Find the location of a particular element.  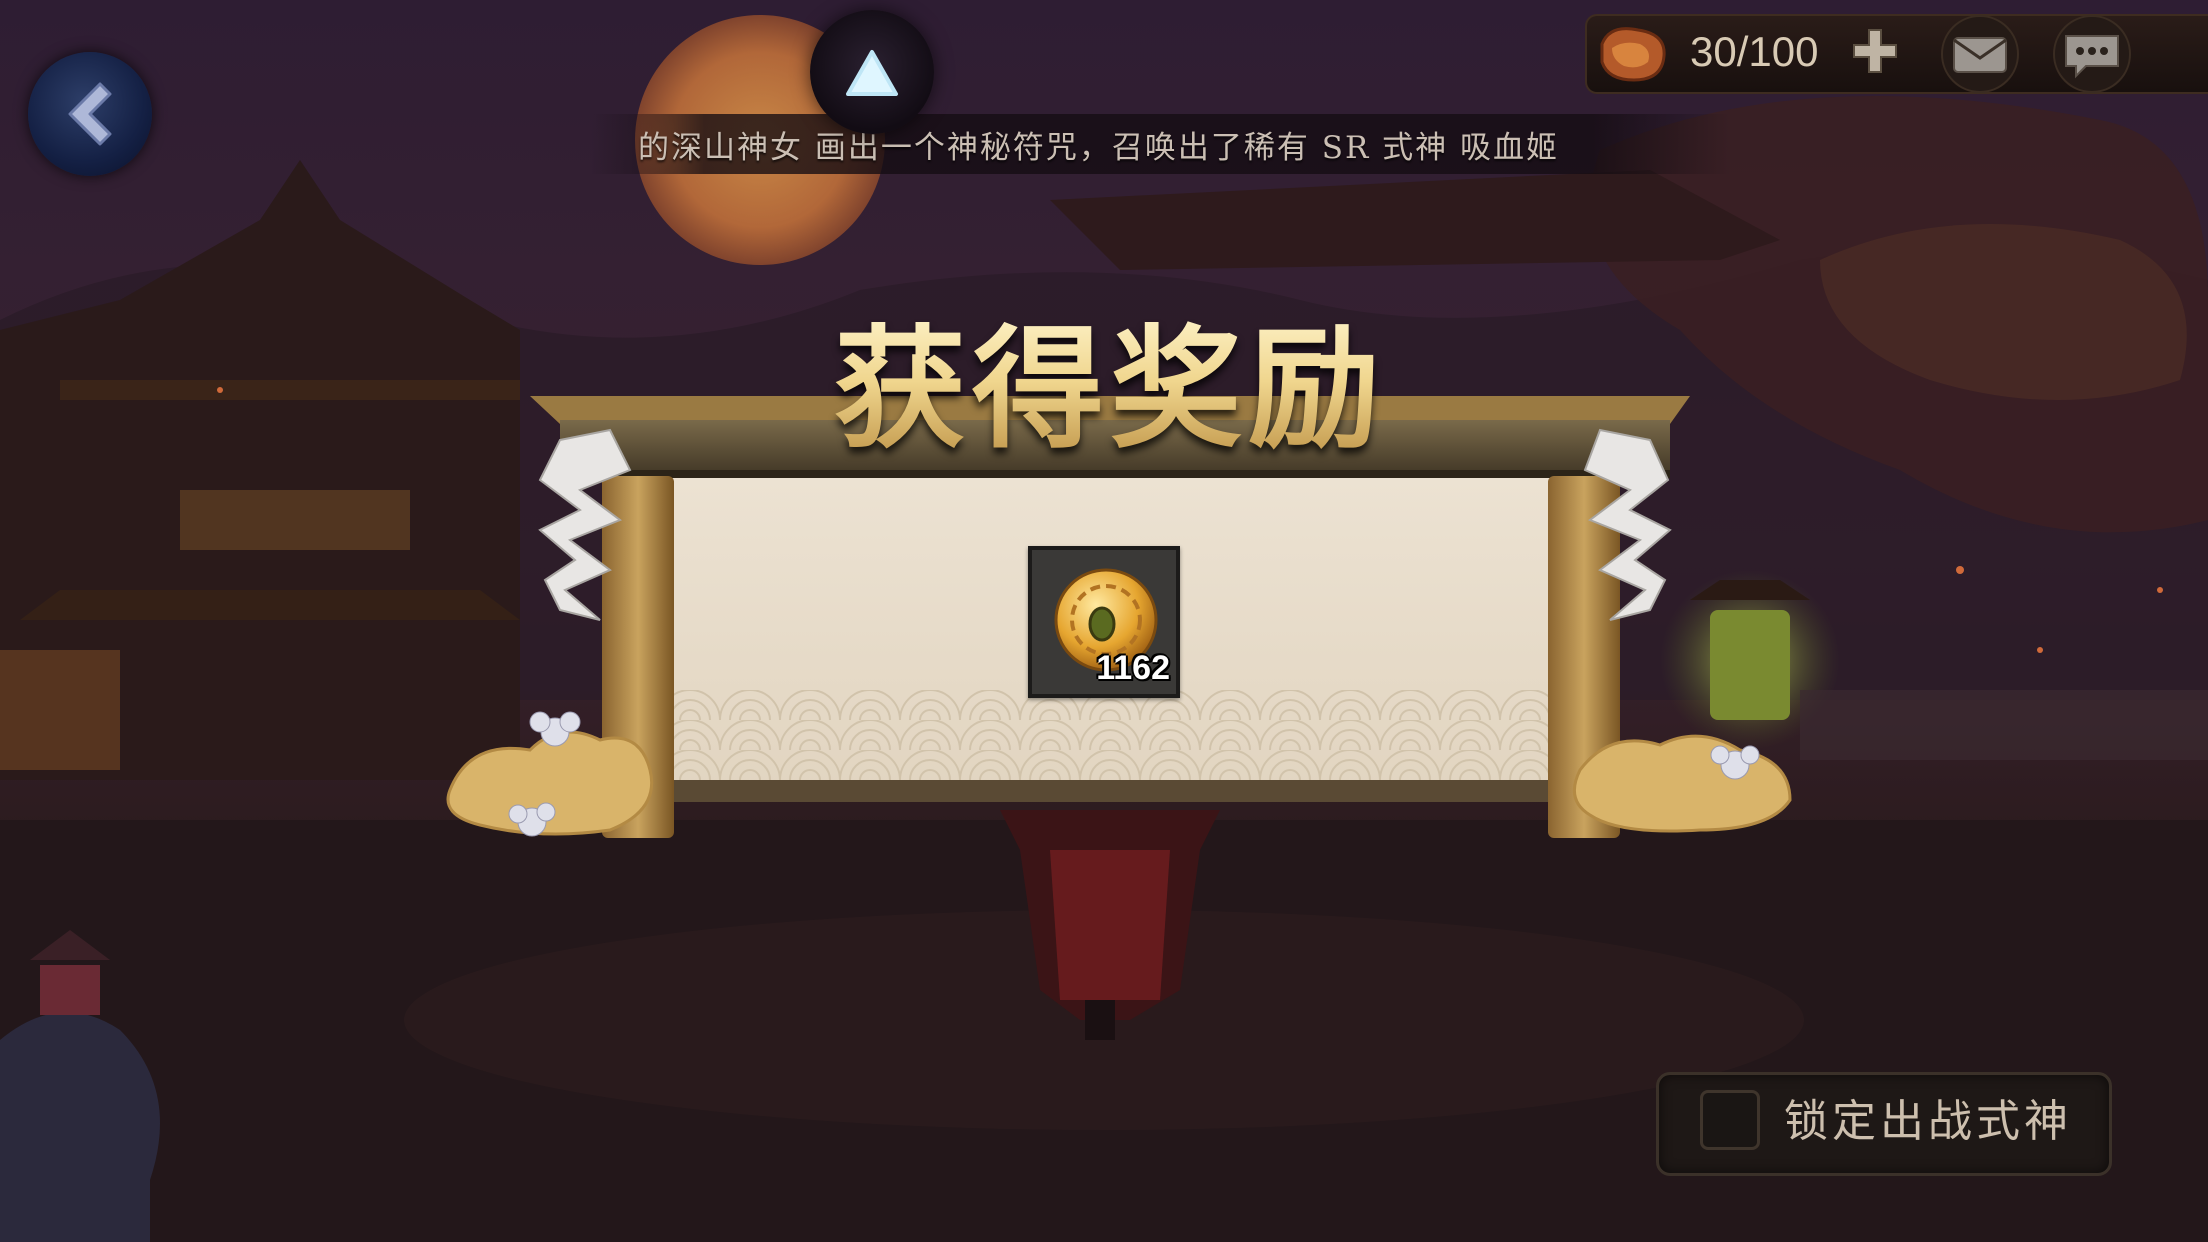

reward-item-count: 1162 is located at coordinates (1133, 668).